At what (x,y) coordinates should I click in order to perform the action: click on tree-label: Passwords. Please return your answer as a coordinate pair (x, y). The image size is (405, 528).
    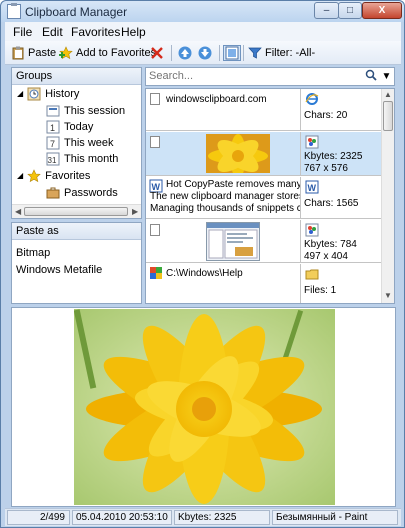
    Looking at the image, I should click on (91, 192).